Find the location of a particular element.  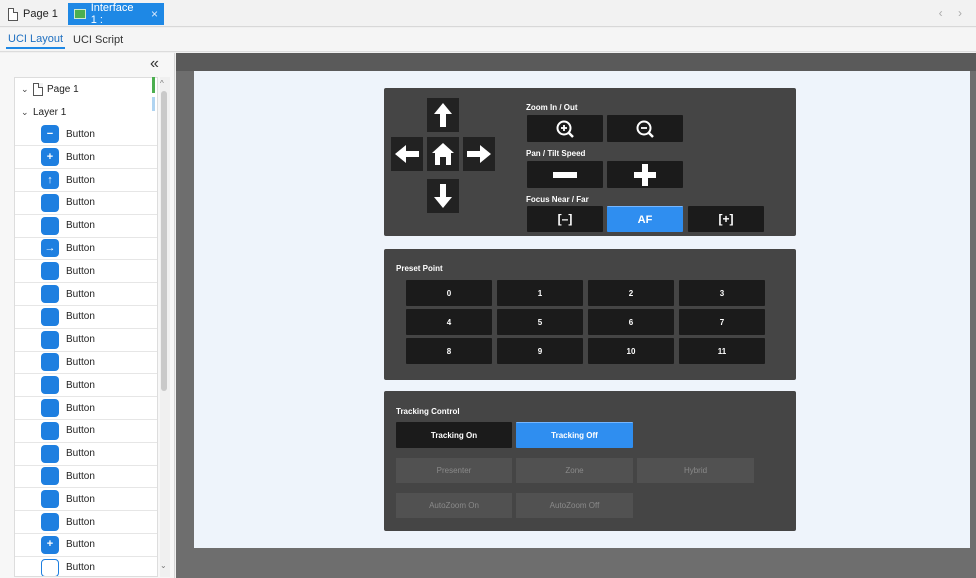

home-button is located at coordinates (443, 154).